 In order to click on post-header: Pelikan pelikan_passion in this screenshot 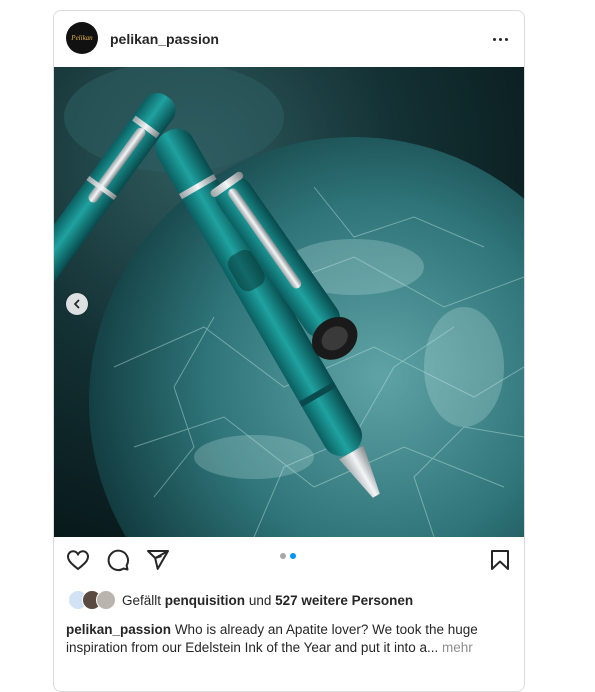, I will do `click(289, 39)`.